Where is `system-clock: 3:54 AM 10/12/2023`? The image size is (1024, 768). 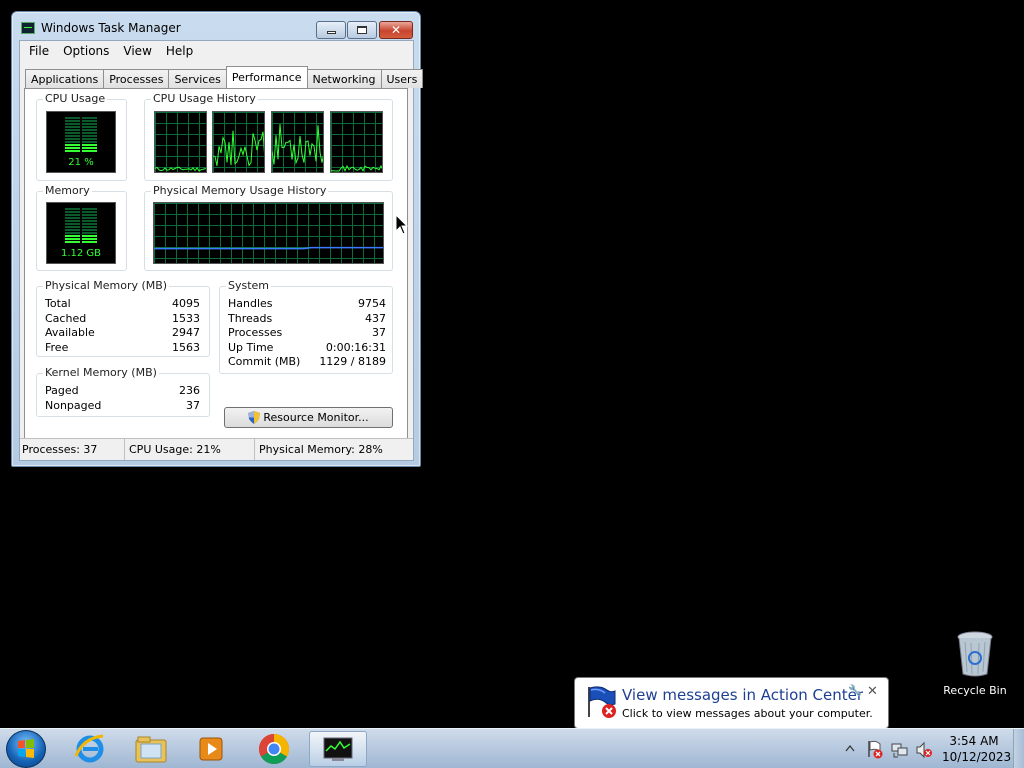
system-clock: 3:54 AM 10/12/2023 is located at coordinates (976, 749).